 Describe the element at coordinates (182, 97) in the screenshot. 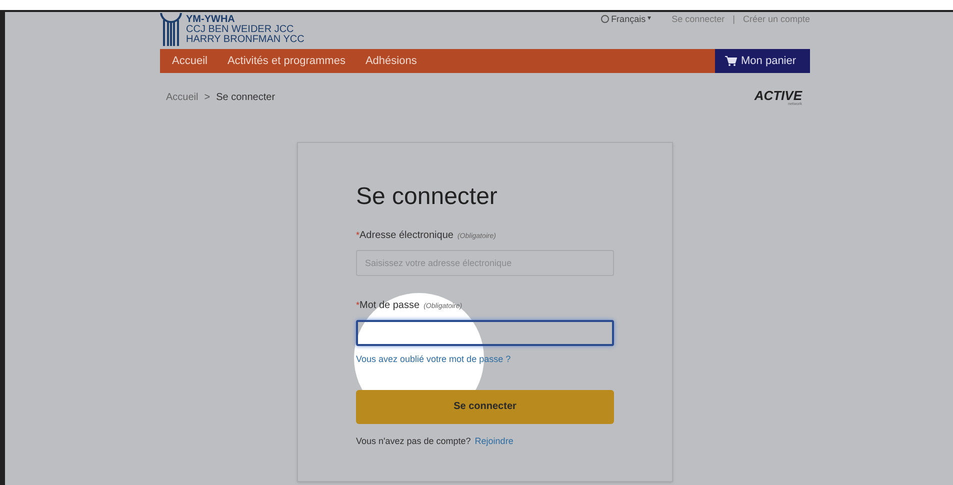

I see `breadcrumb-link: Accueil` at that location.